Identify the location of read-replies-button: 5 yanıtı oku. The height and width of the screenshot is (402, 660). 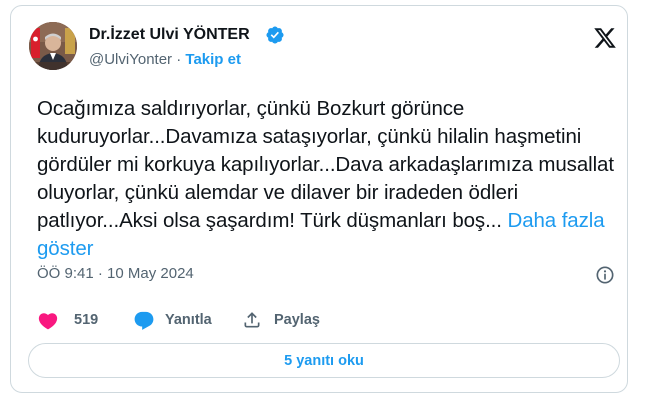
(324, 360).